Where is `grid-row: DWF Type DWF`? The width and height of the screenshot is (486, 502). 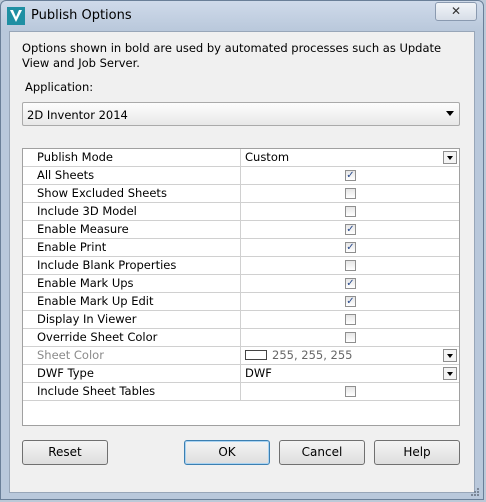
grid-row: DWF Type DWF is located at coordinates (241, 374).